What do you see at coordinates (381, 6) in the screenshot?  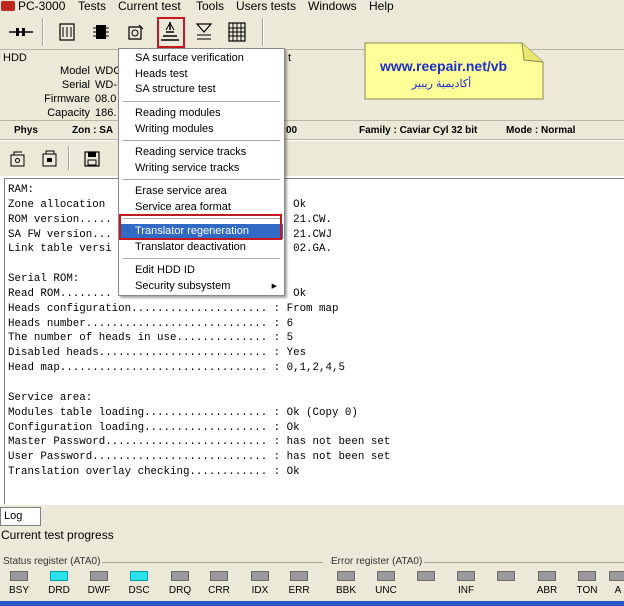 I see `menu-help: Help` at bounding box center [381, 6].